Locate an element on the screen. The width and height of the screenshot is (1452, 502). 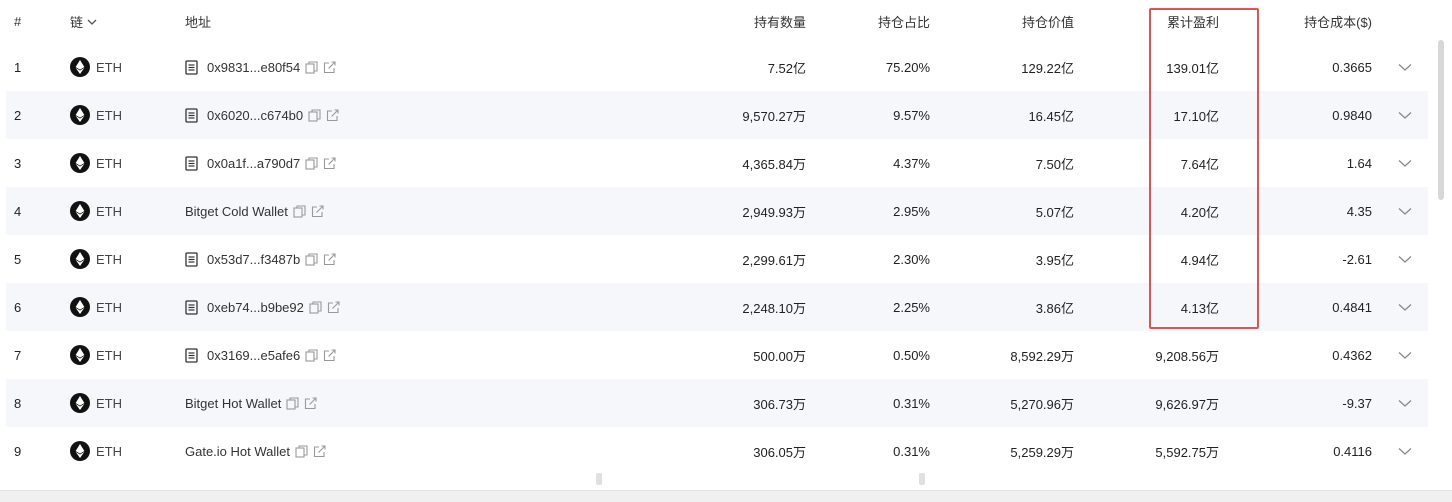
row-cost: 0.4362 is located at coordinates (1352, 355).